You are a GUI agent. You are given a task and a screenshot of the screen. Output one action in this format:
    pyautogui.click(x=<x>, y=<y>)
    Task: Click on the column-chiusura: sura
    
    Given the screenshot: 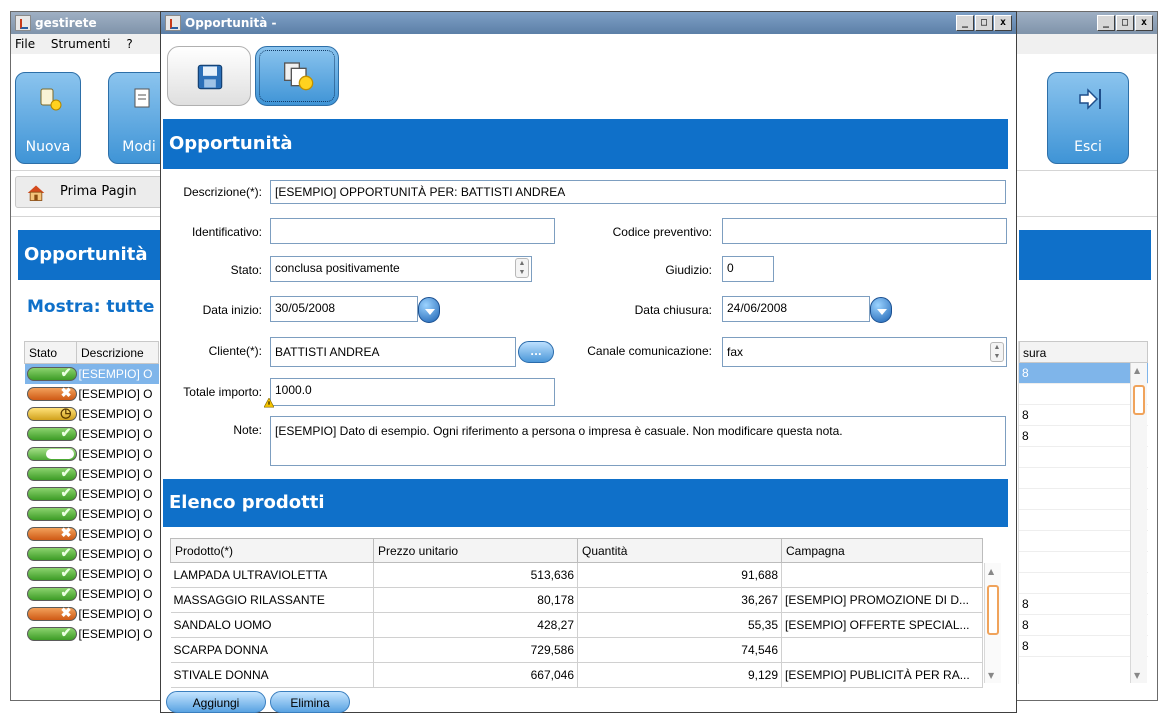 What is the action you would take?
    pyautogui.click(x=1083, y=352)
    